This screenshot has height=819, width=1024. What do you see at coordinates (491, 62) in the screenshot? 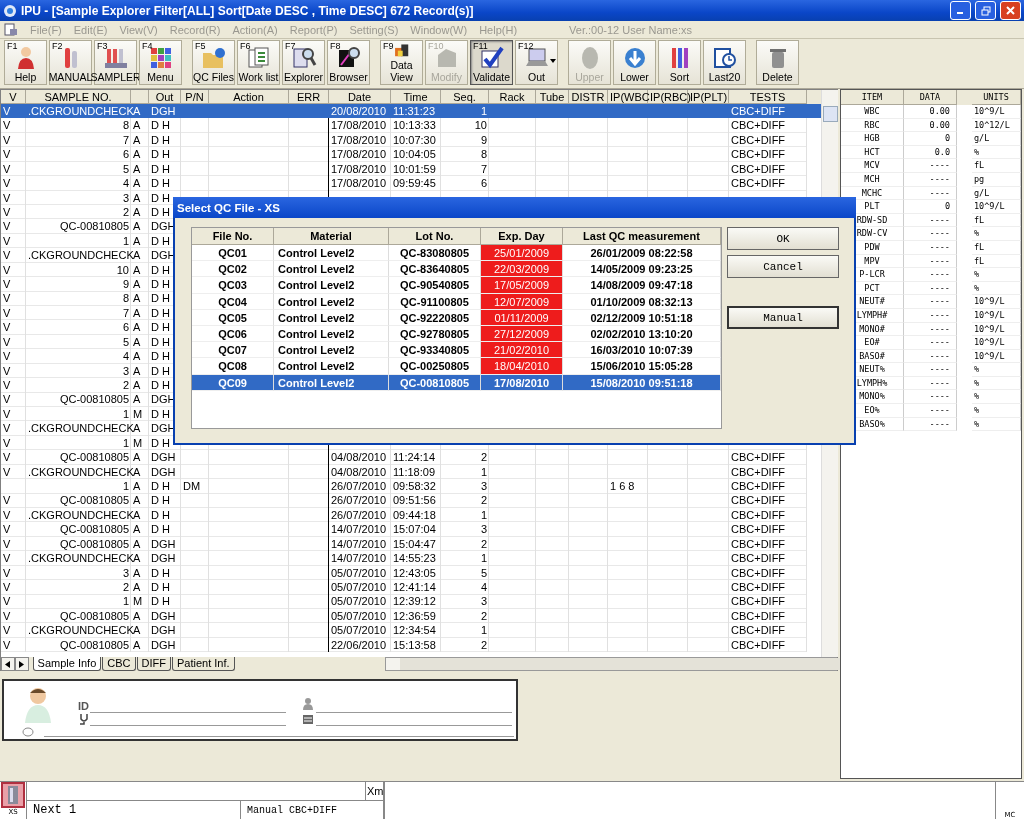
I see `toolbar-button: F11 Validate` at bounding box center [491, 62].